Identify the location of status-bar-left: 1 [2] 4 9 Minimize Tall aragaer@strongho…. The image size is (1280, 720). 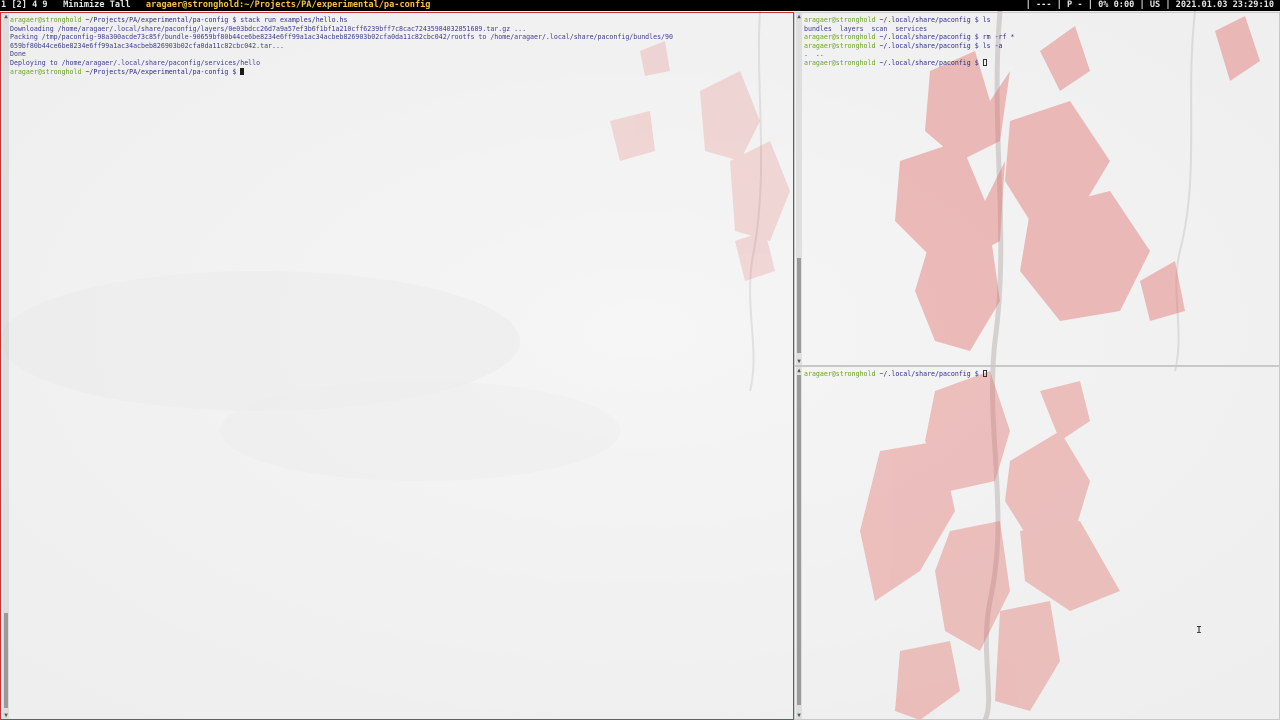
(216, 5).